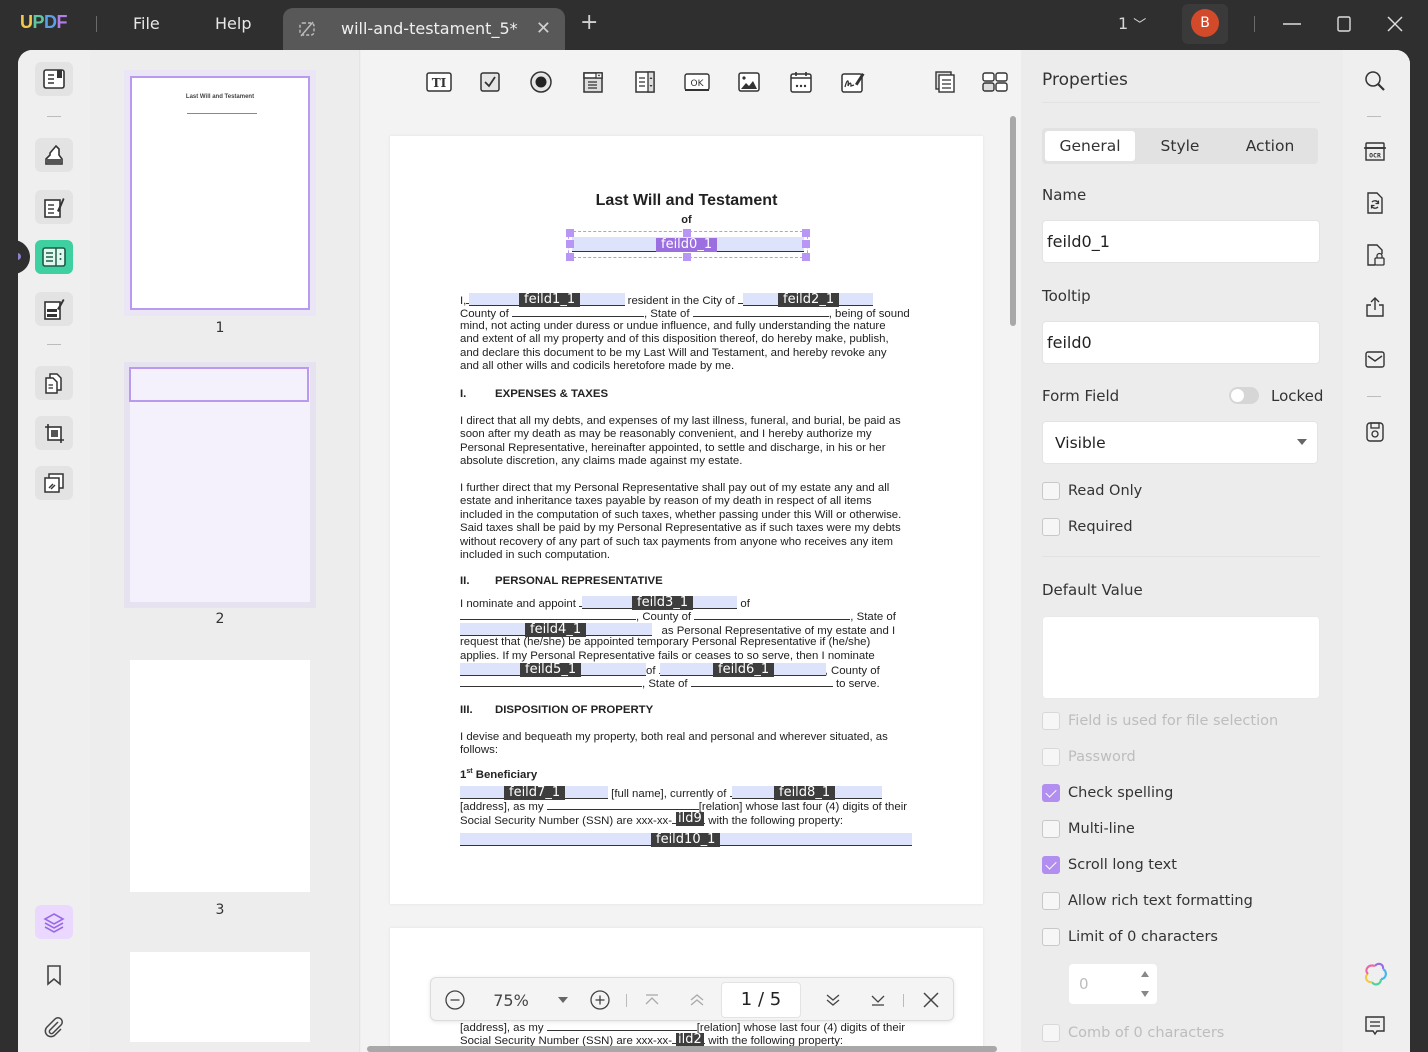 The width and height of the screenshot is (1428, 1052). What do you see at coordinates (54, 257) in the screenshot?
I see `prepare-form-button` at bounding box center [54, 257].